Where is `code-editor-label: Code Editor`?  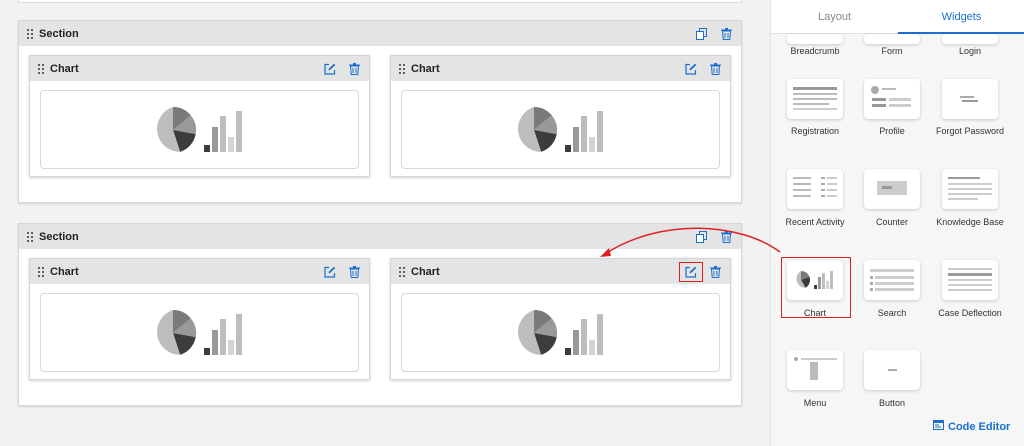 code-editor-label: Code Editor is located at coordinates (979, 426).